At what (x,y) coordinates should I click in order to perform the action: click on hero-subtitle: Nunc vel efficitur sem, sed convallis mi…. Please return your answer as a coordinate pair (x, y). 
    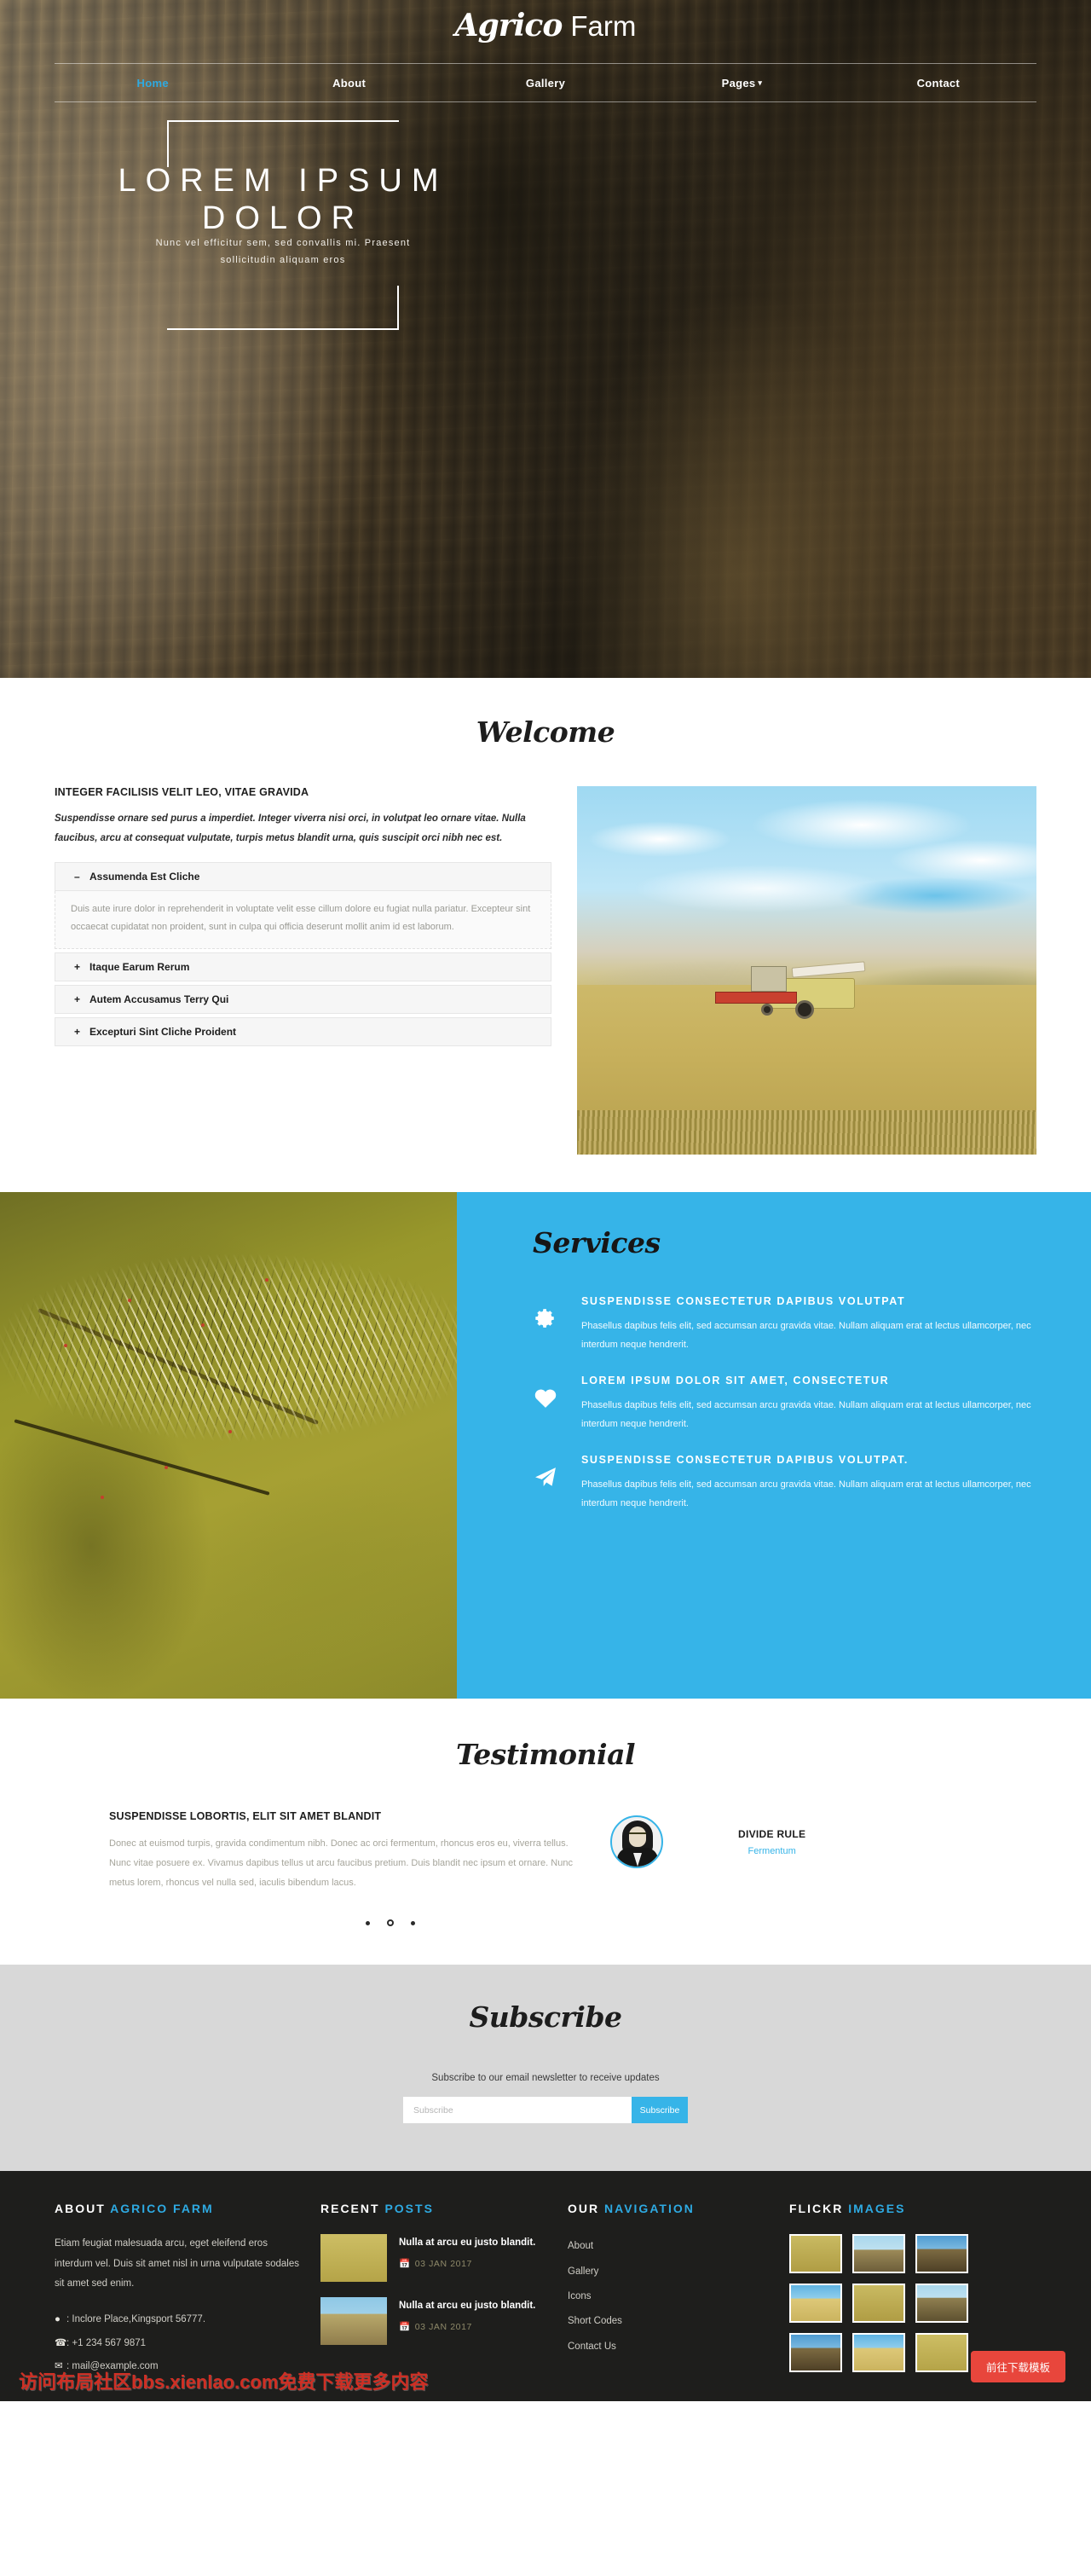
    Looking at the image, I should click on (283, 252).